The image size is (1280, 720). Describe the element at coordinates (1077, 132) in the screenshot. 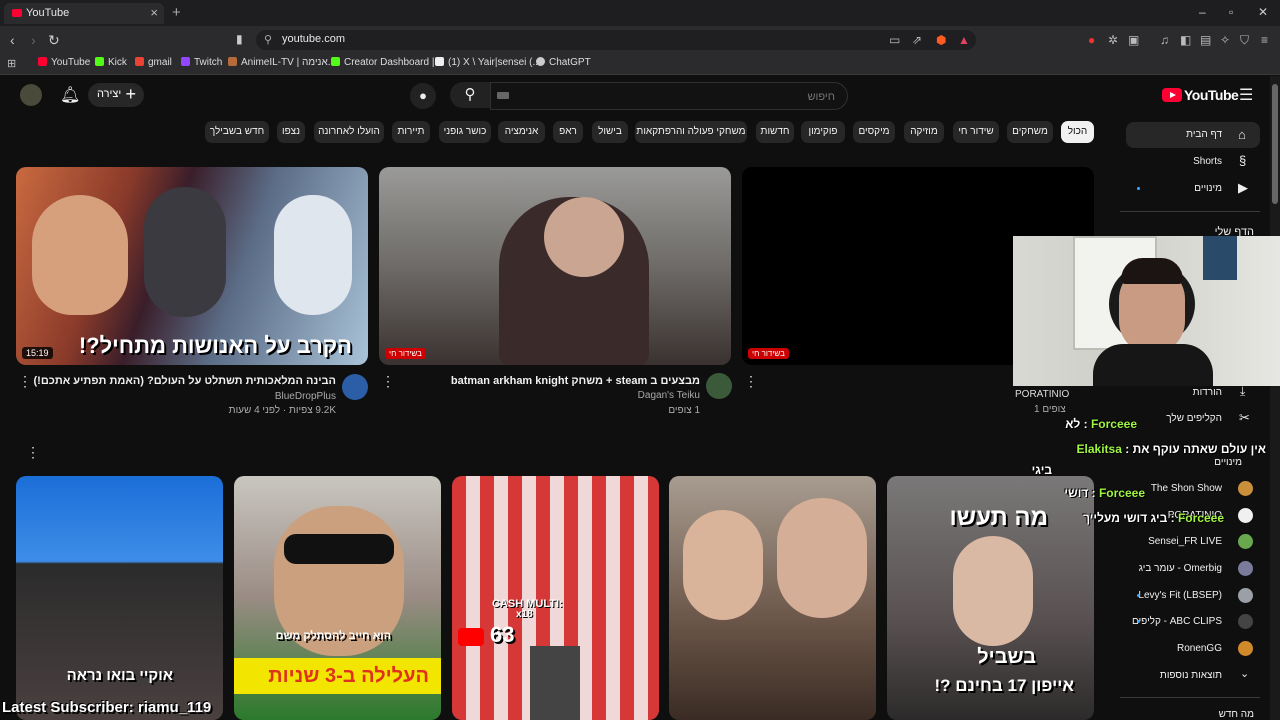

I see `chip-all: הכול` at that location.